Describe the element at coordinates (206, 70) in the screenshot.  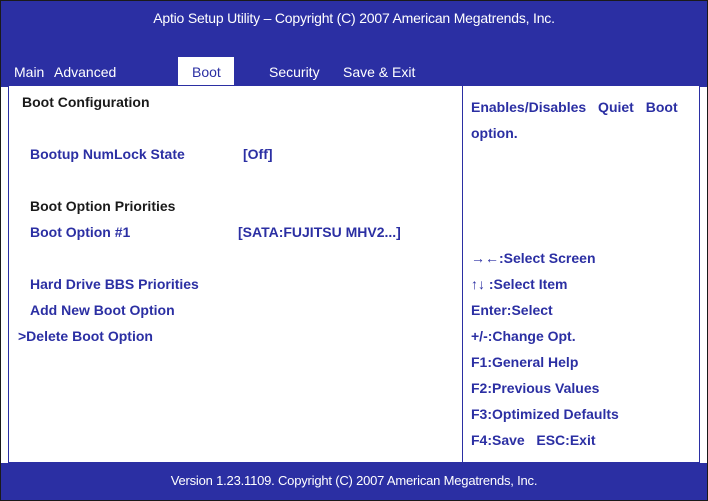
I see `tab-boot: Boot` at that location.